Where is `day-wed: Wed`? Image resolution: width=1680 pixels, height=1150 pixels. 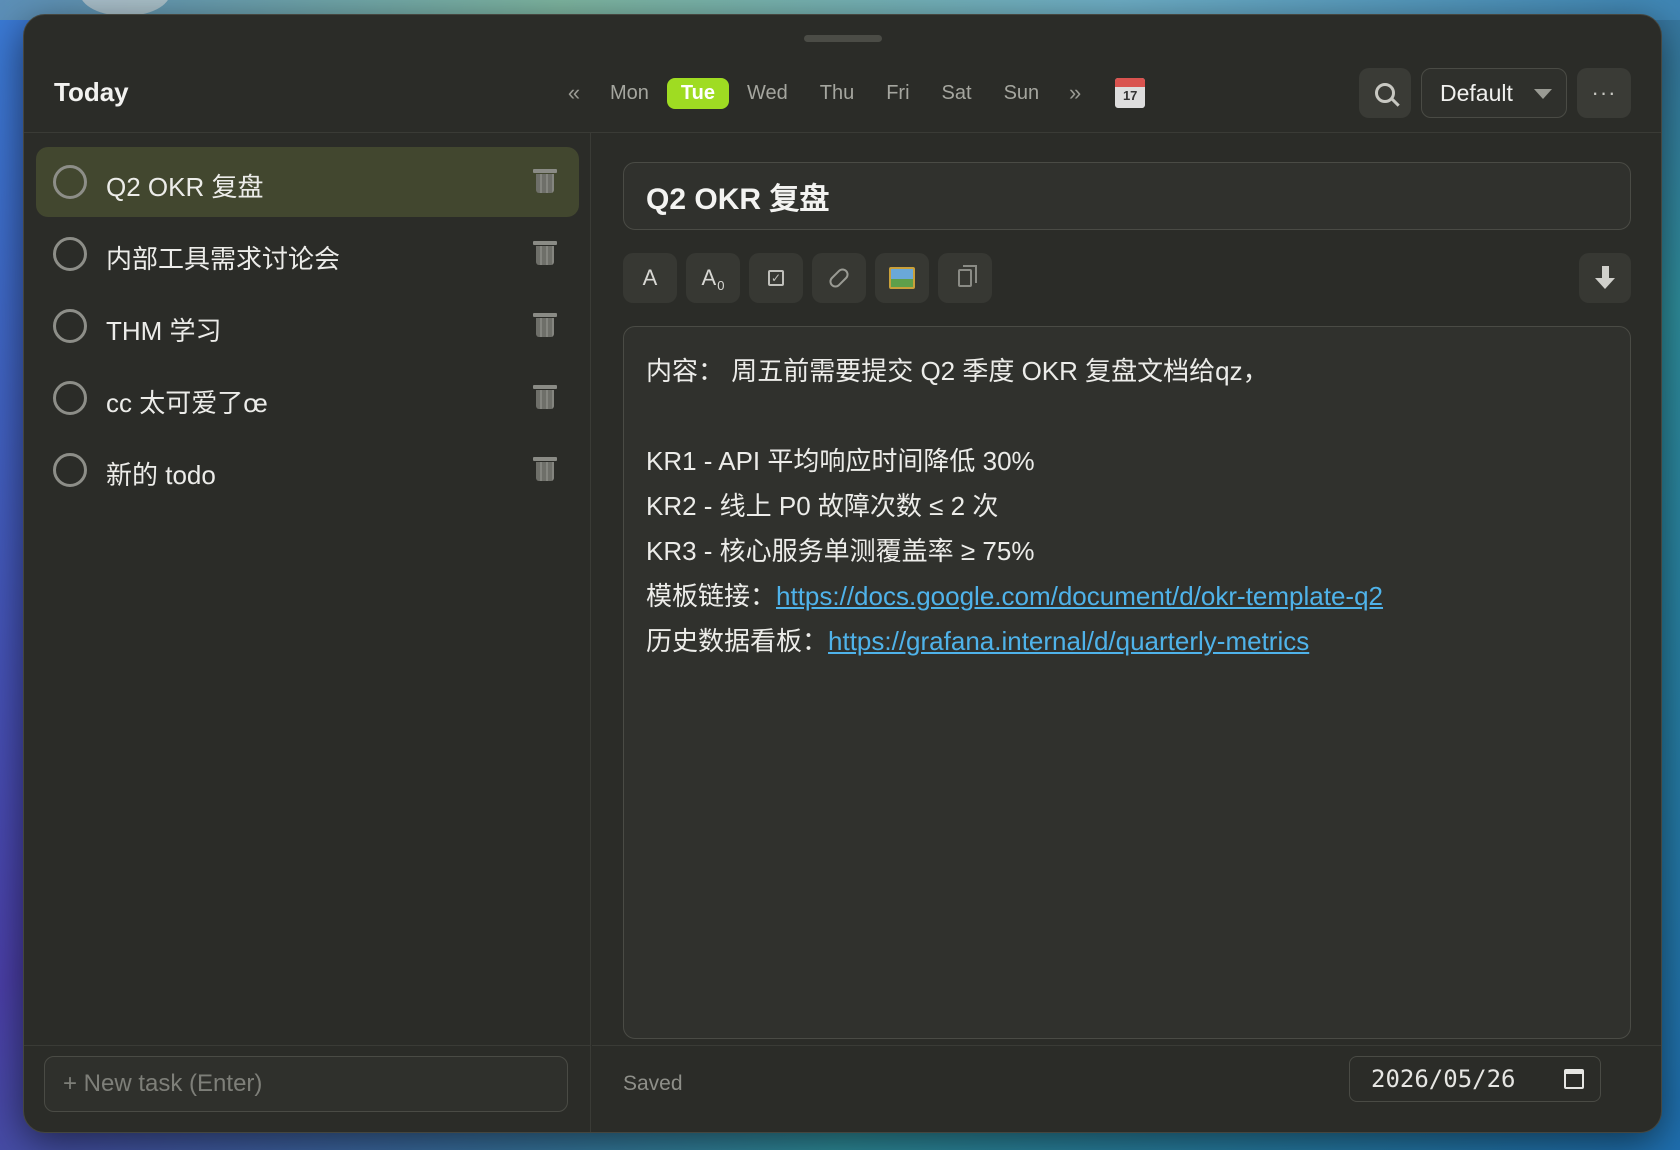 day-wed: Wed is located at coordinates (767, 93).